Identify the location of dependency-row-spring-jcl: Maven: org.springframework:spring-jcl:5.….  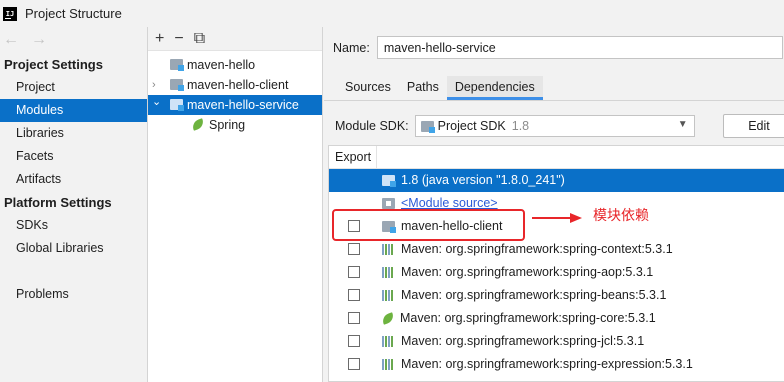
(556, 341).